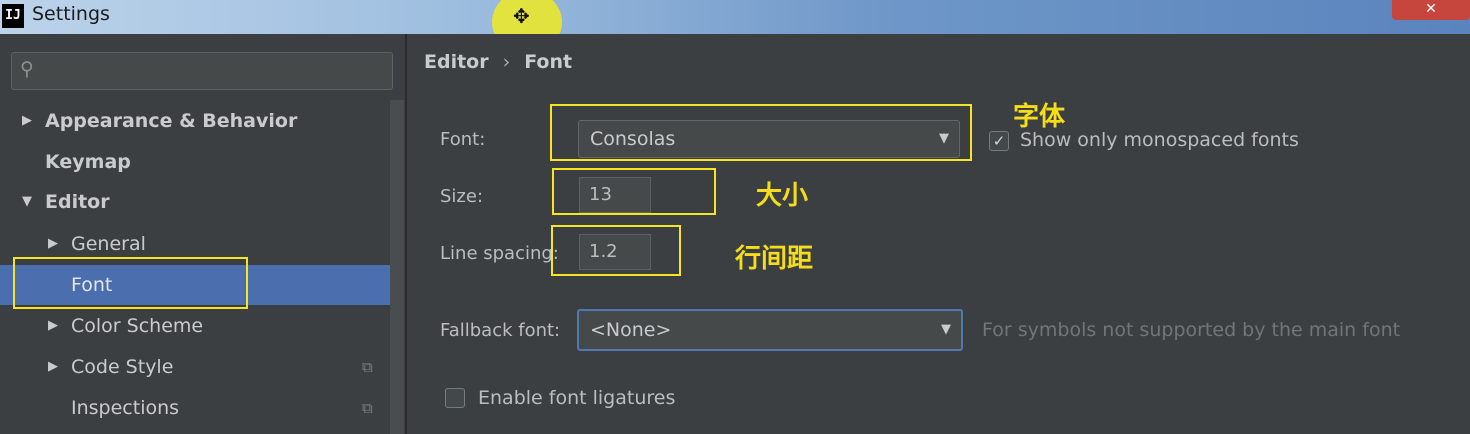 Image resolution: width=1470 pixels, height=434 pixels. I want to click on highlight-font-field, so click(761, 132).